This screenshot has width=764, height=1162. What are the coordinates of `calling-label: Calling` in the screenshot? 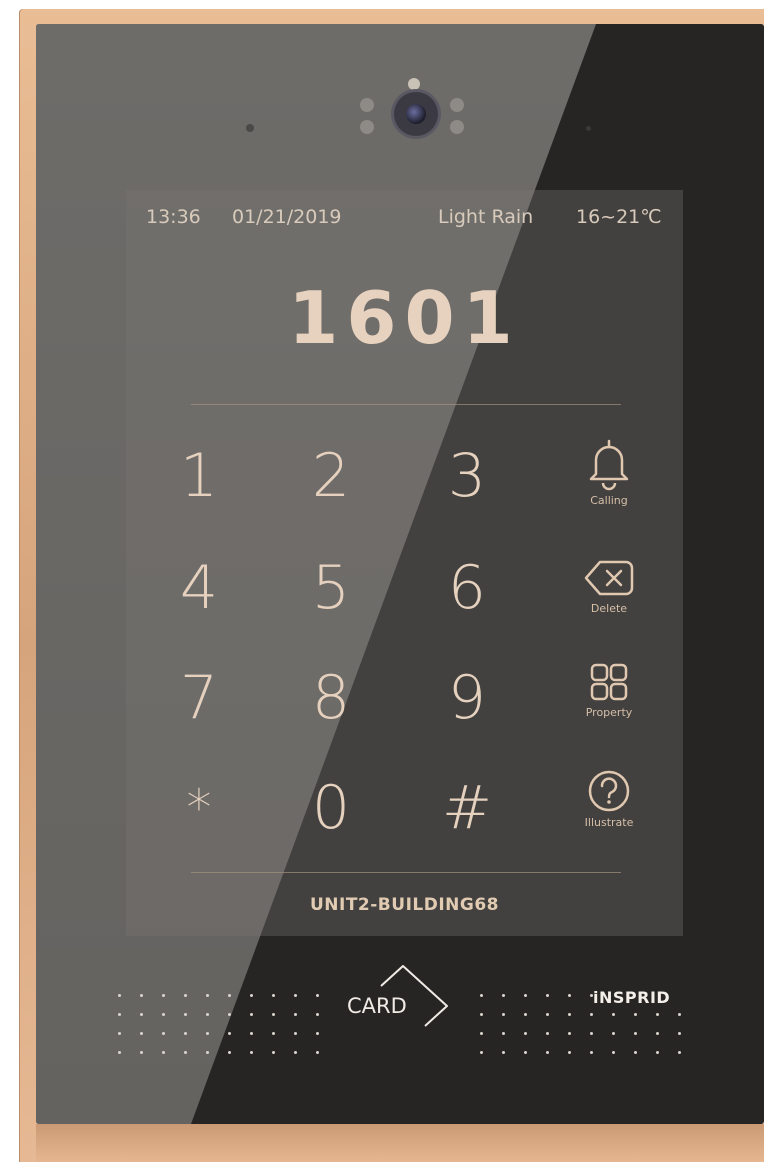 It's located at (609, 500).